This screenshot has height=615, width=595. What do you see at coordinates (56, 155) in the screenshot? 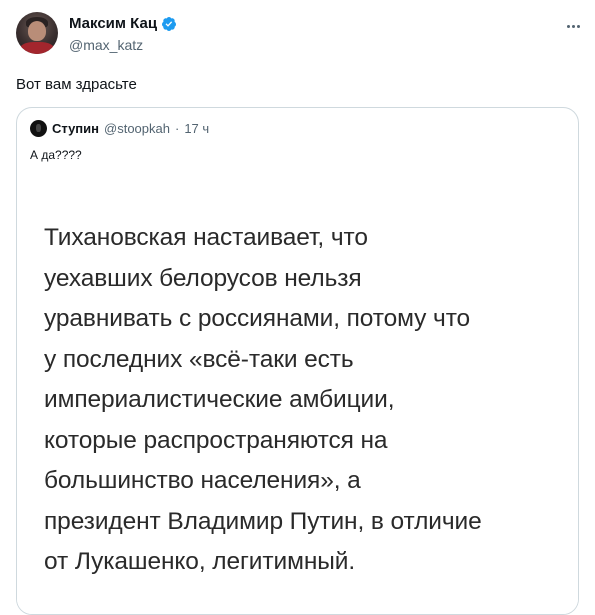
I see `quoted-tweet-text: А да????` at bounding box center [56, 155].